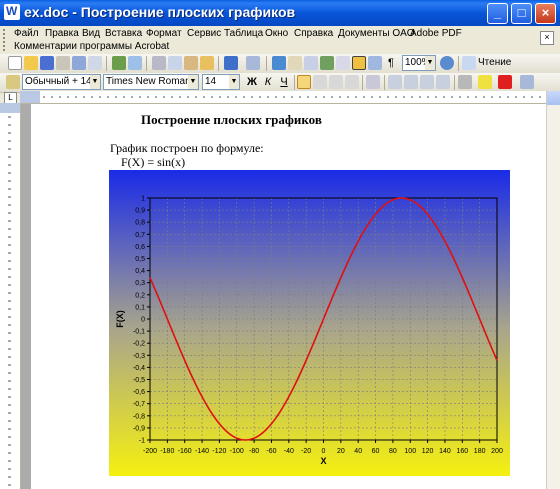 The image size is (560, 489). I want to click on numbering-icon, so click(395, 82).